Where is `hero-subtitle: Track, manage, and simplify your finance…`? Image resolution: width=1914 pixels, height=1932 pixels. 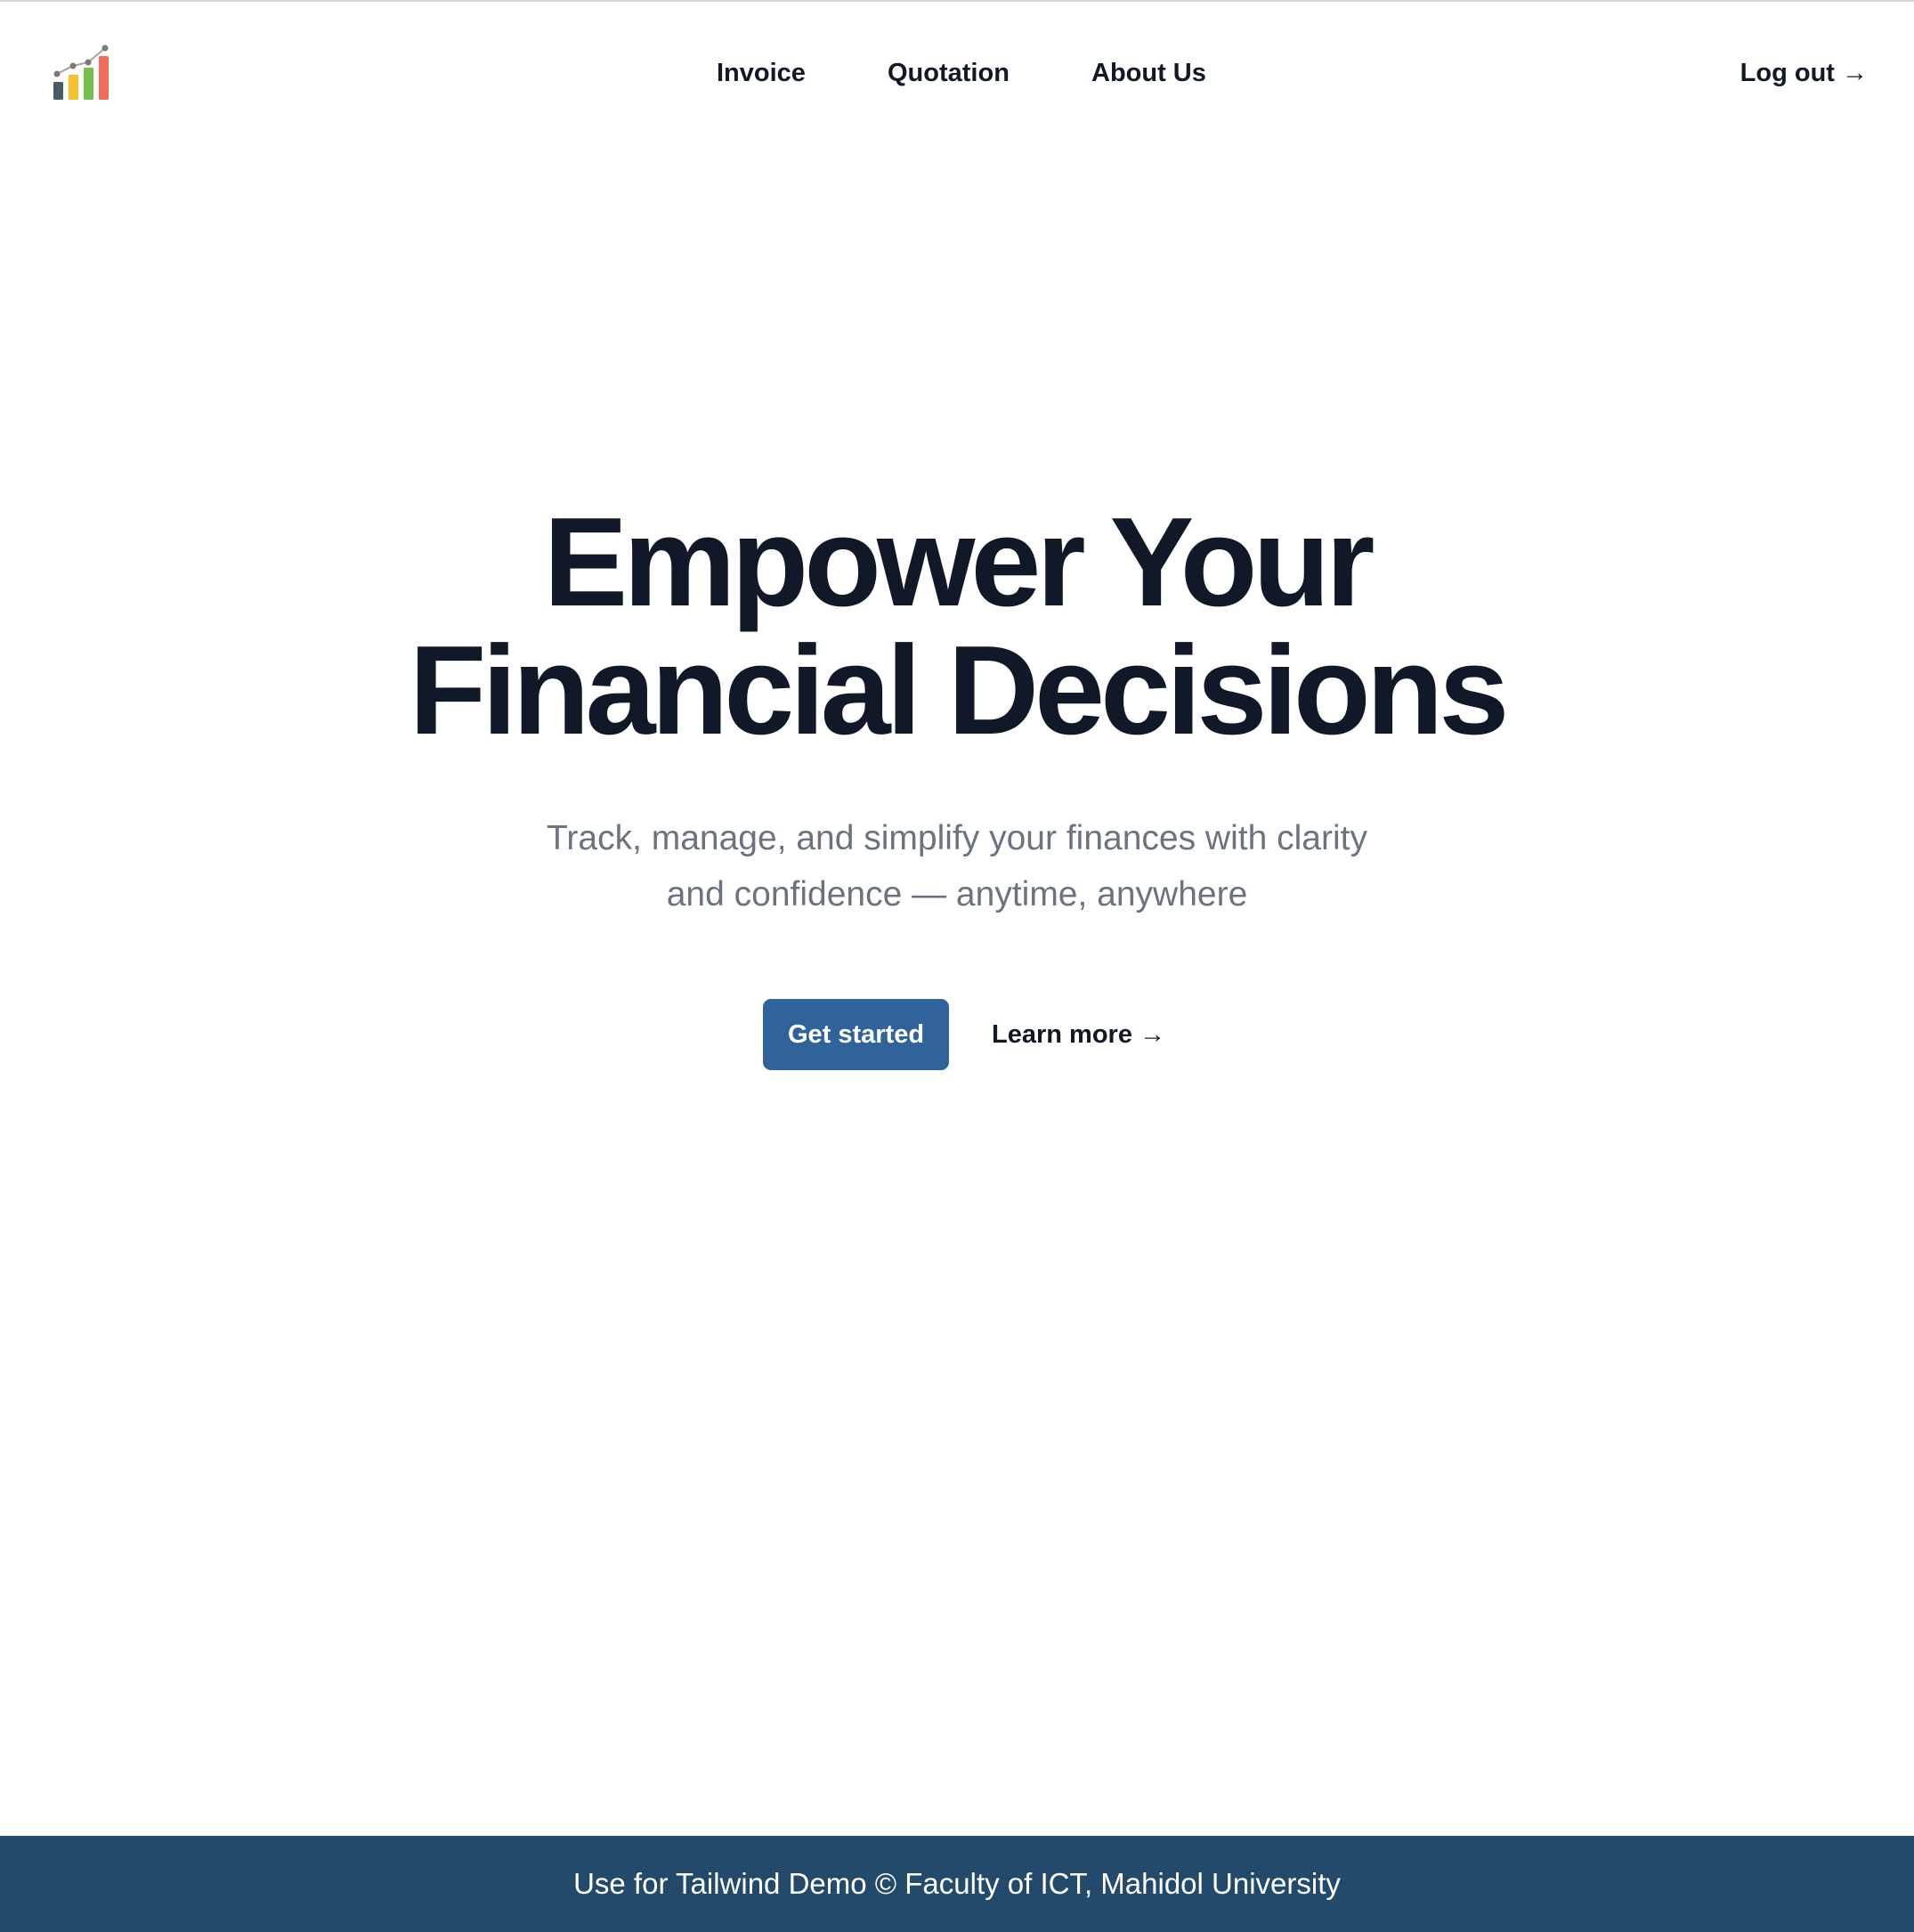
hero-subtitle: Track, manage, and simplify your finance… is located at coordinates (957, 866).